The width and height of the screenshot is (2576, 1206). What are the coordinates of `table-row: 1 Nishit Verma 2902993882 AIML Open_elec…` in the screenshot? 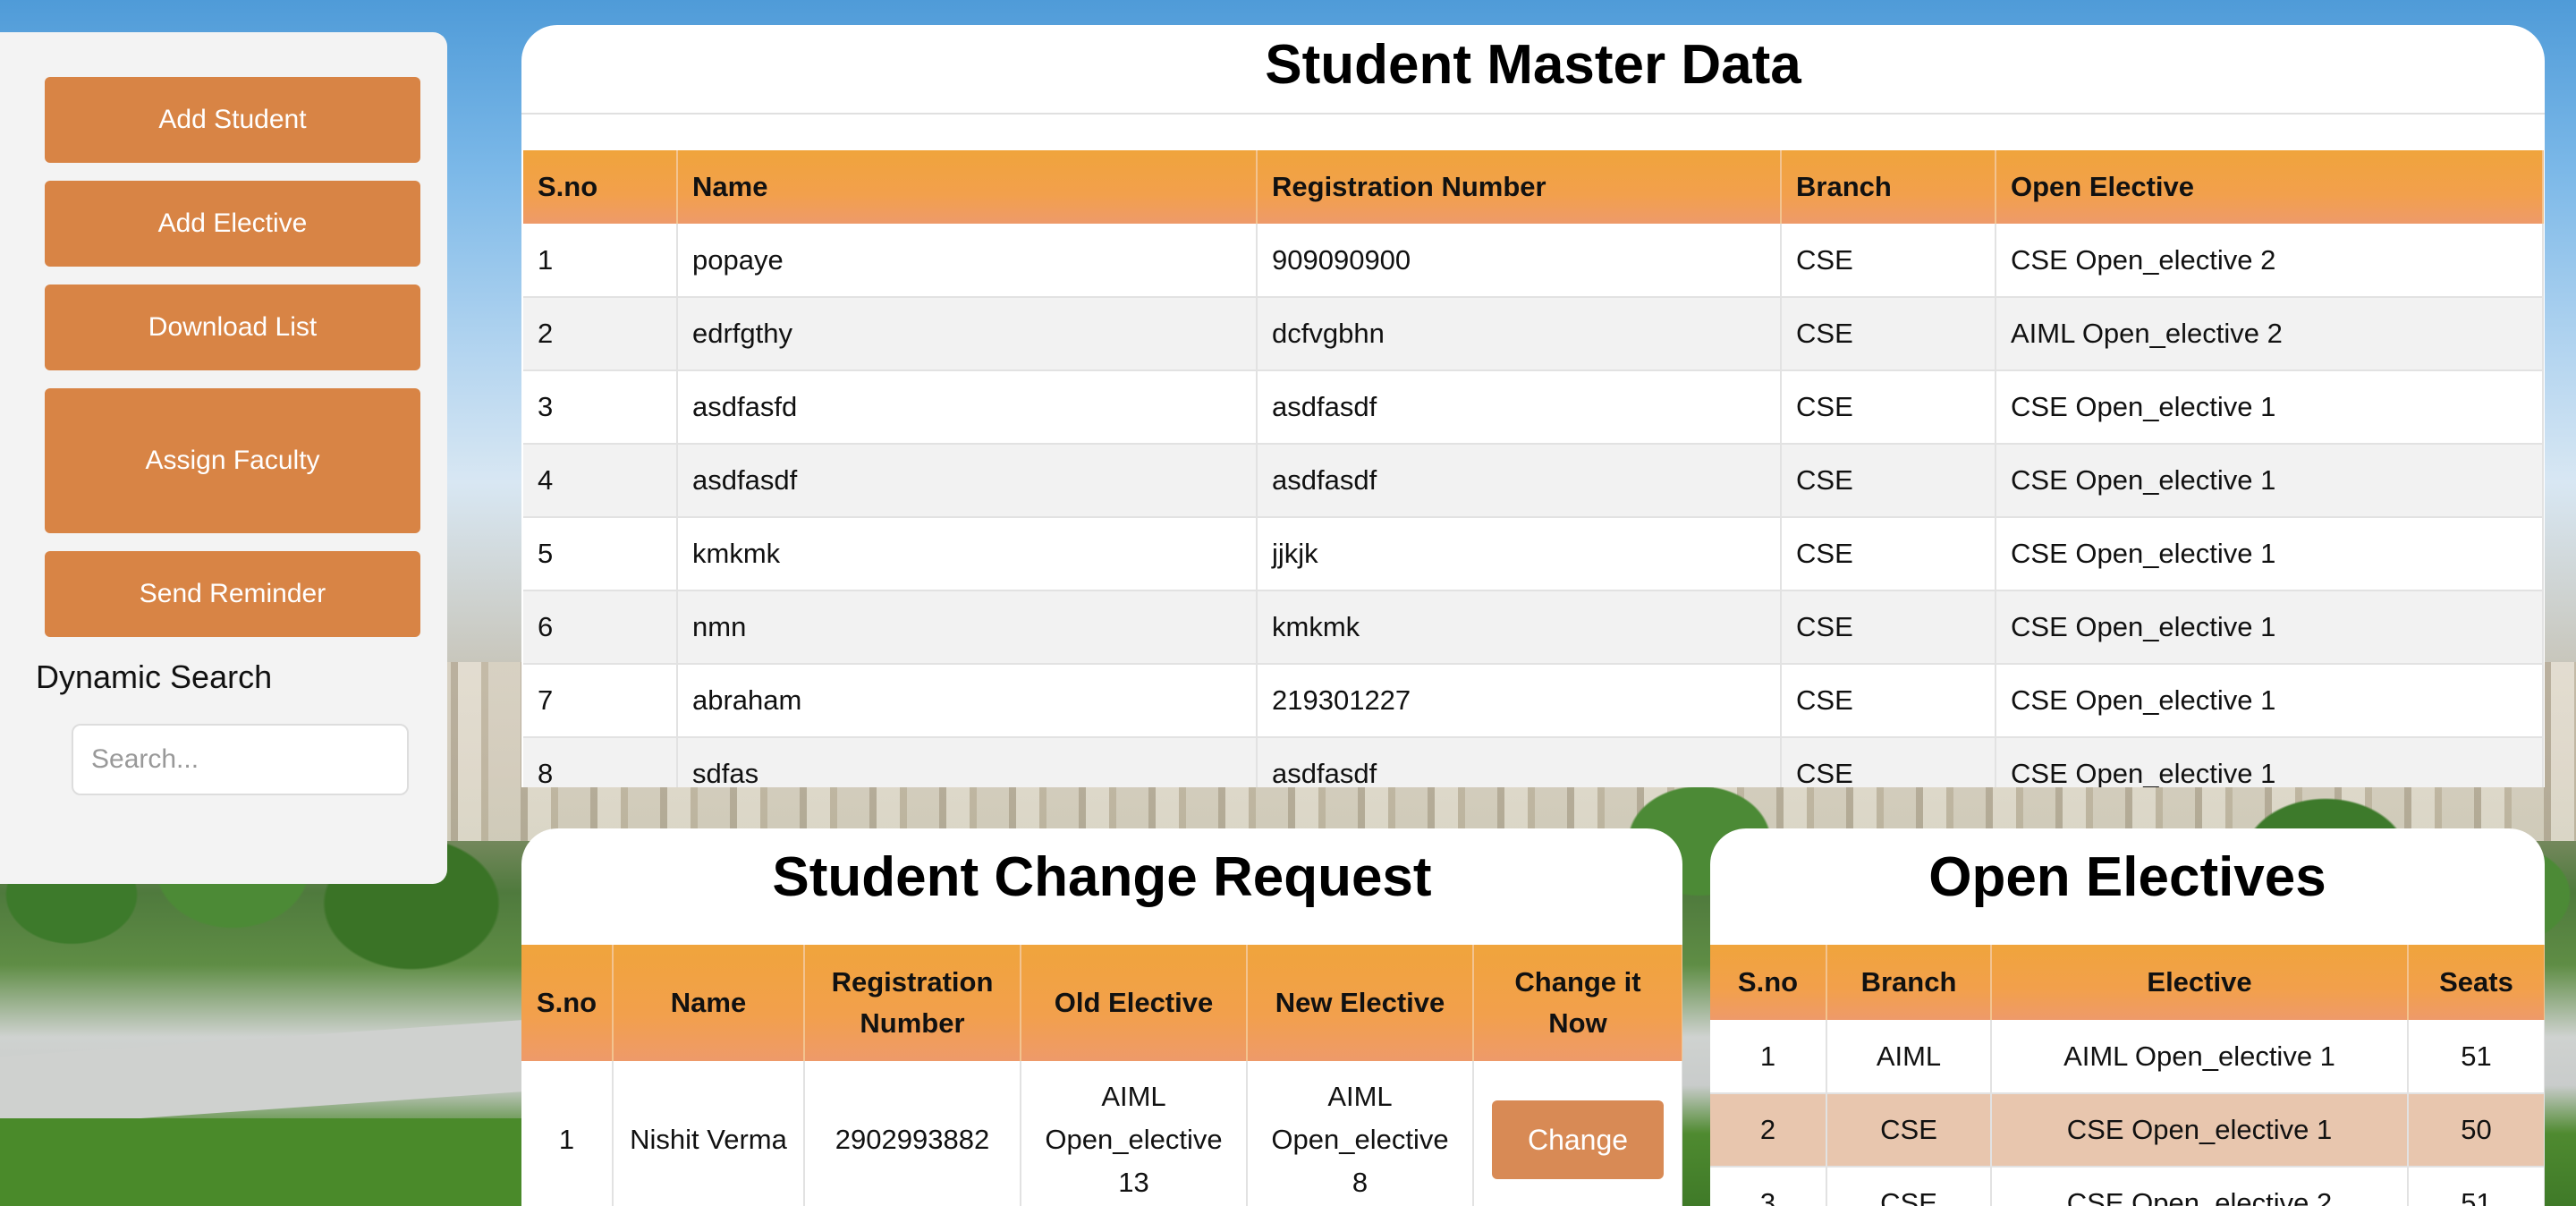 It's located at (1101, 1133).